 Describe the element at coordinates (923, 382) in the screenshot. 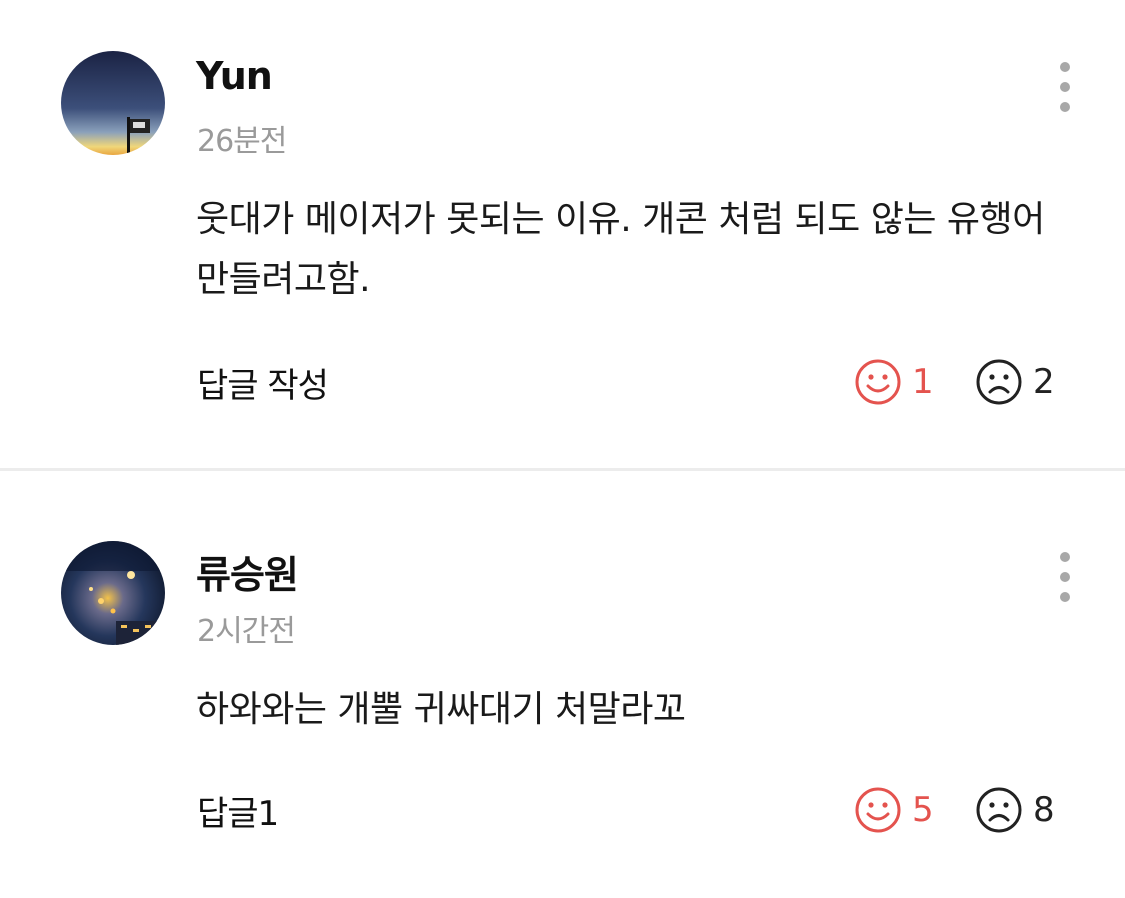

I see `like-count: 1` at that location.